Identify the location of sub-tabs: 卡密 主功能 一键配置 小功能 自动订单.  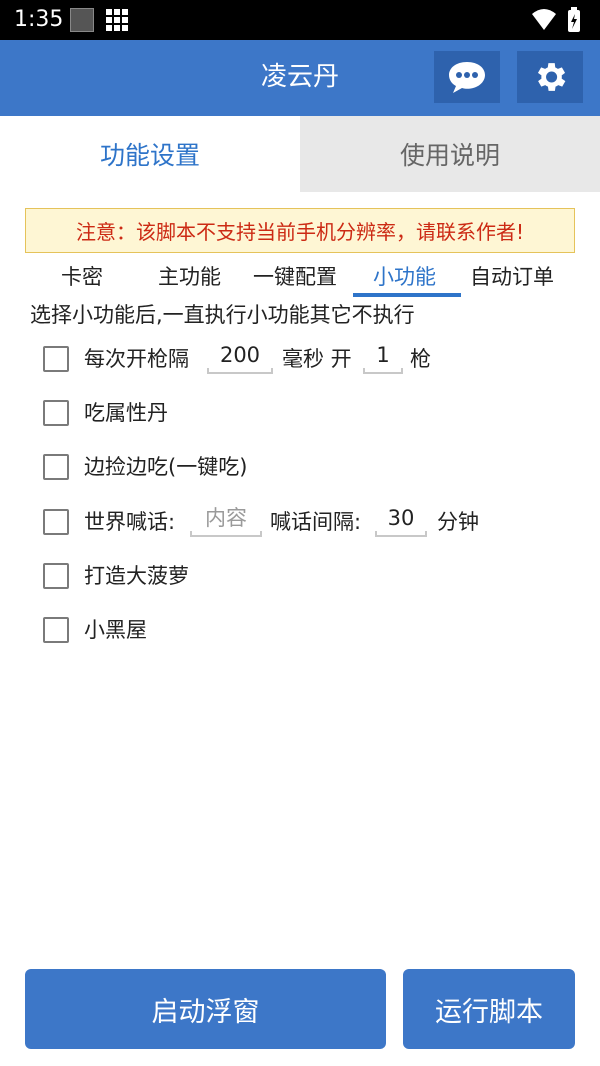
(300, 278).